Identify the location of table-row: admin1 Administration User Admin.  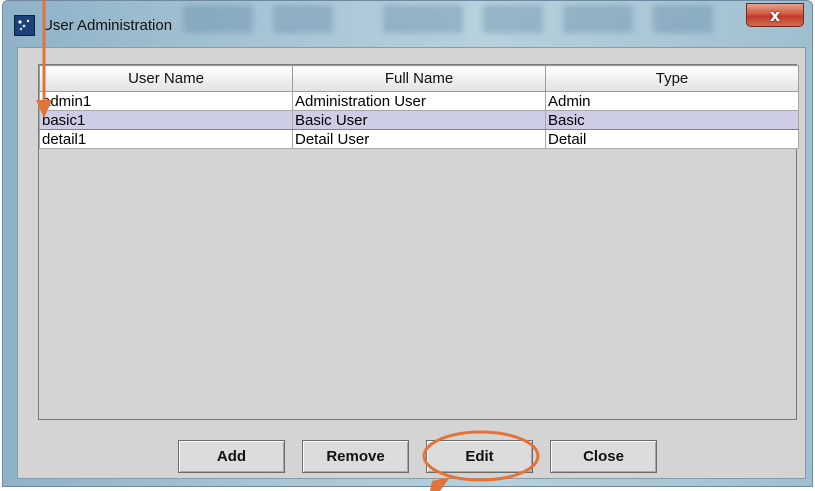
(419, 101).